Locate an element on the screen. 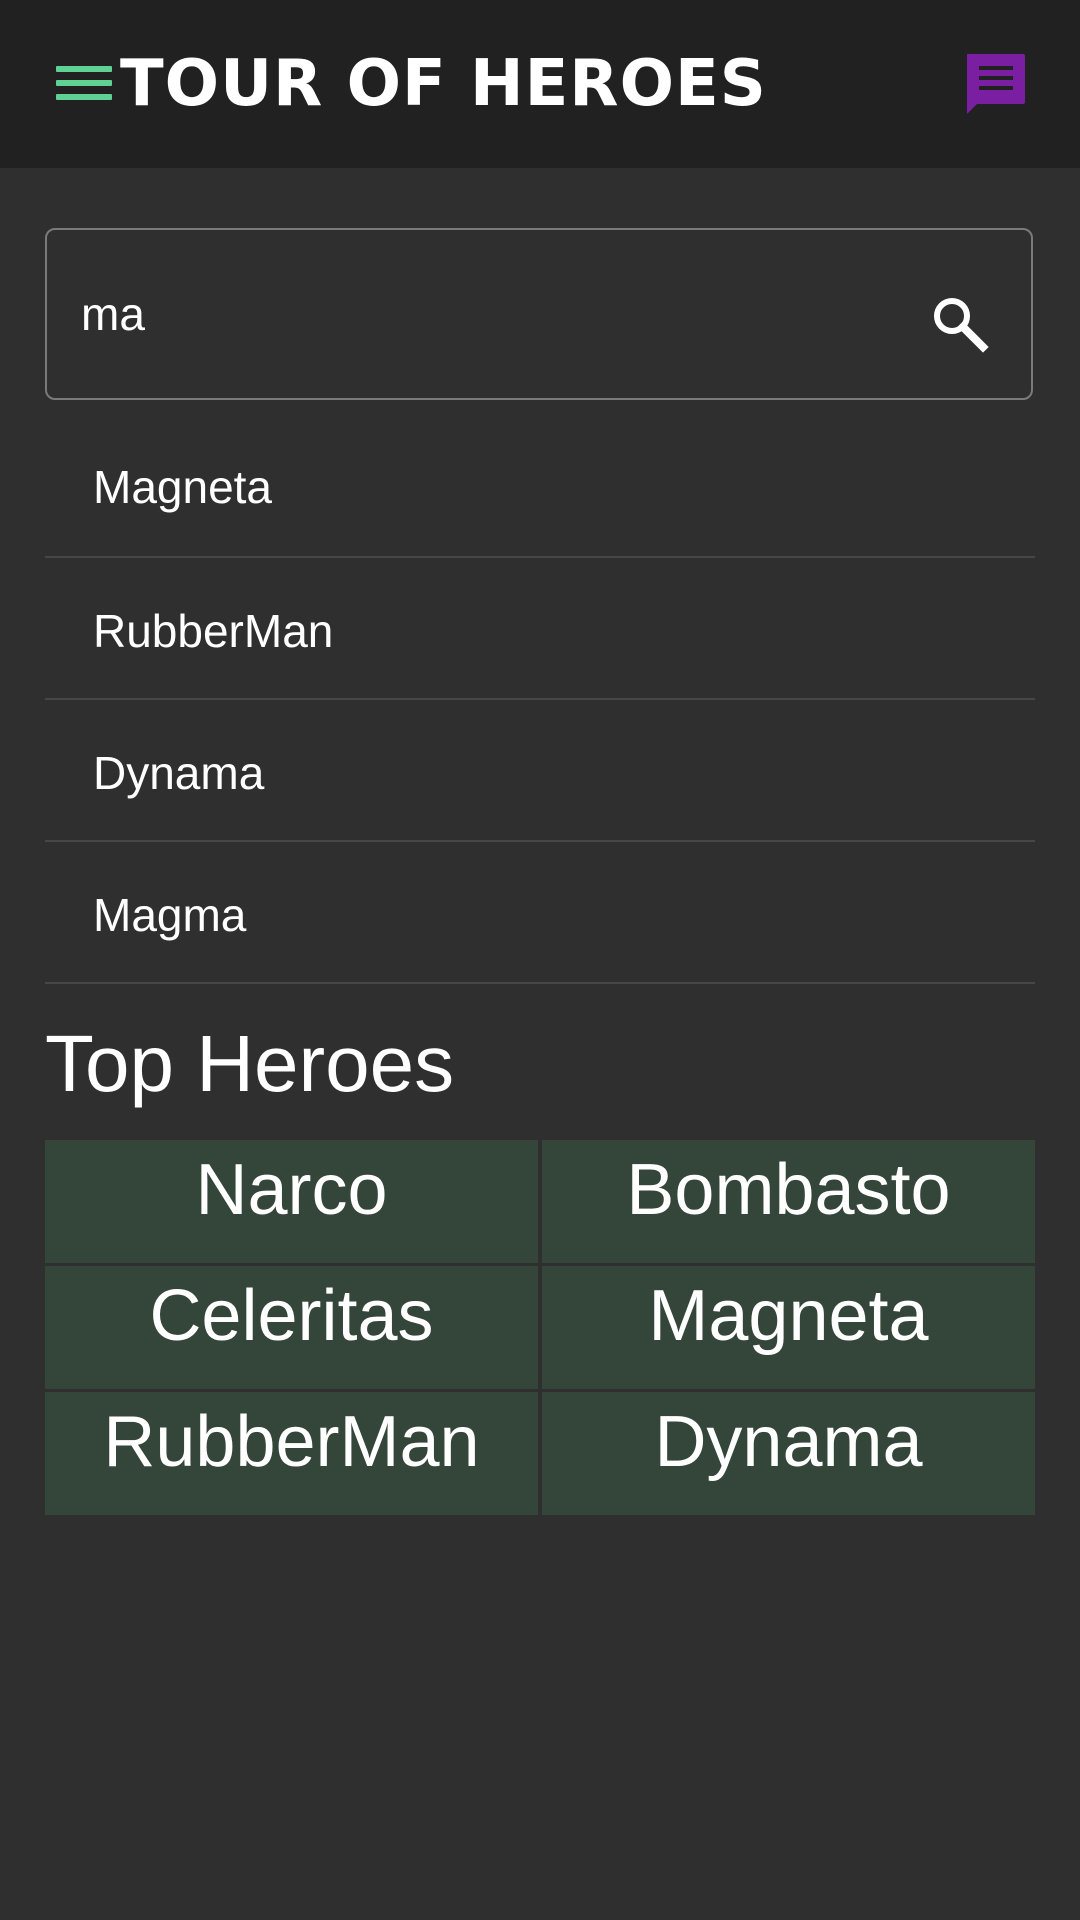 The width and height of the screenshot is (1080, 1920). app-toolbar: TOUR OF HEROES is located at coordinates (540, 84).